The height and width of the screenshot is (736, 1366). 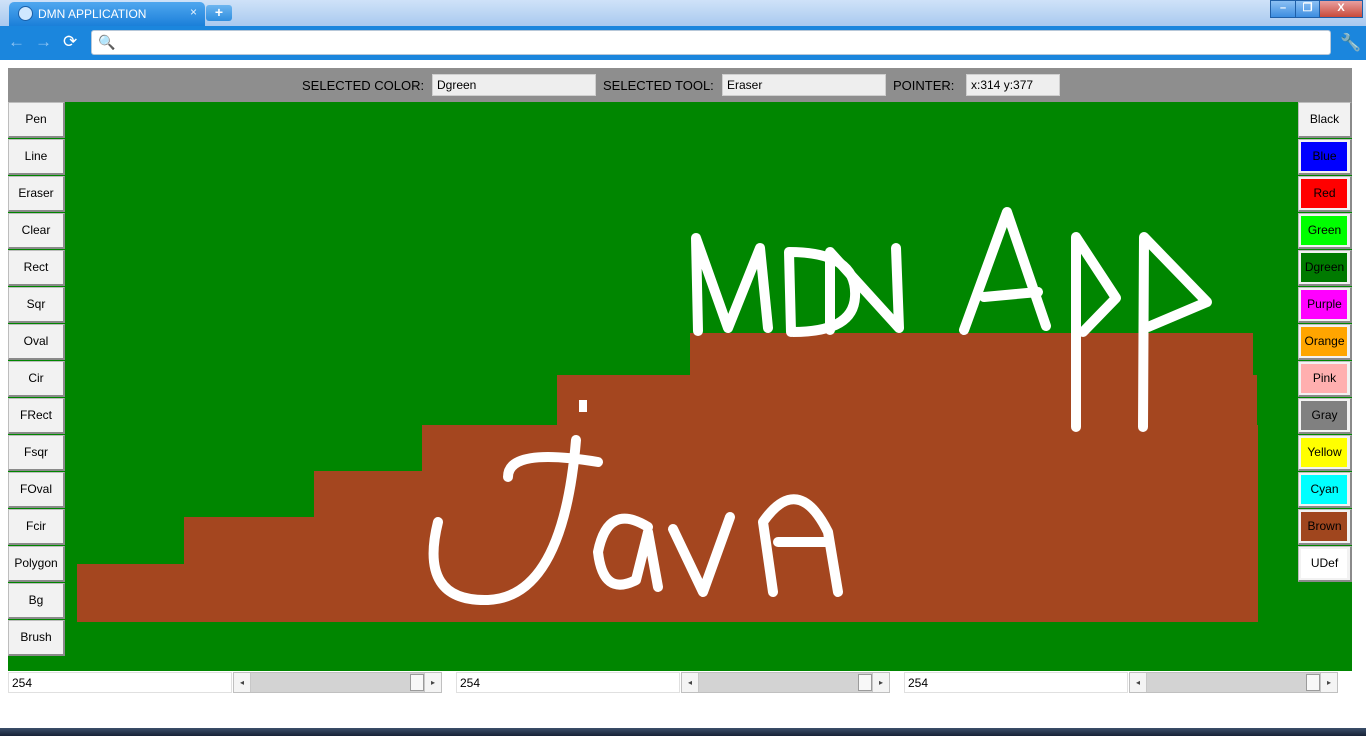 What do you see at coordinates (36, 416) in the screenshot?
I see `tool-frect-button: FRect` at bounding box center [36, 416].